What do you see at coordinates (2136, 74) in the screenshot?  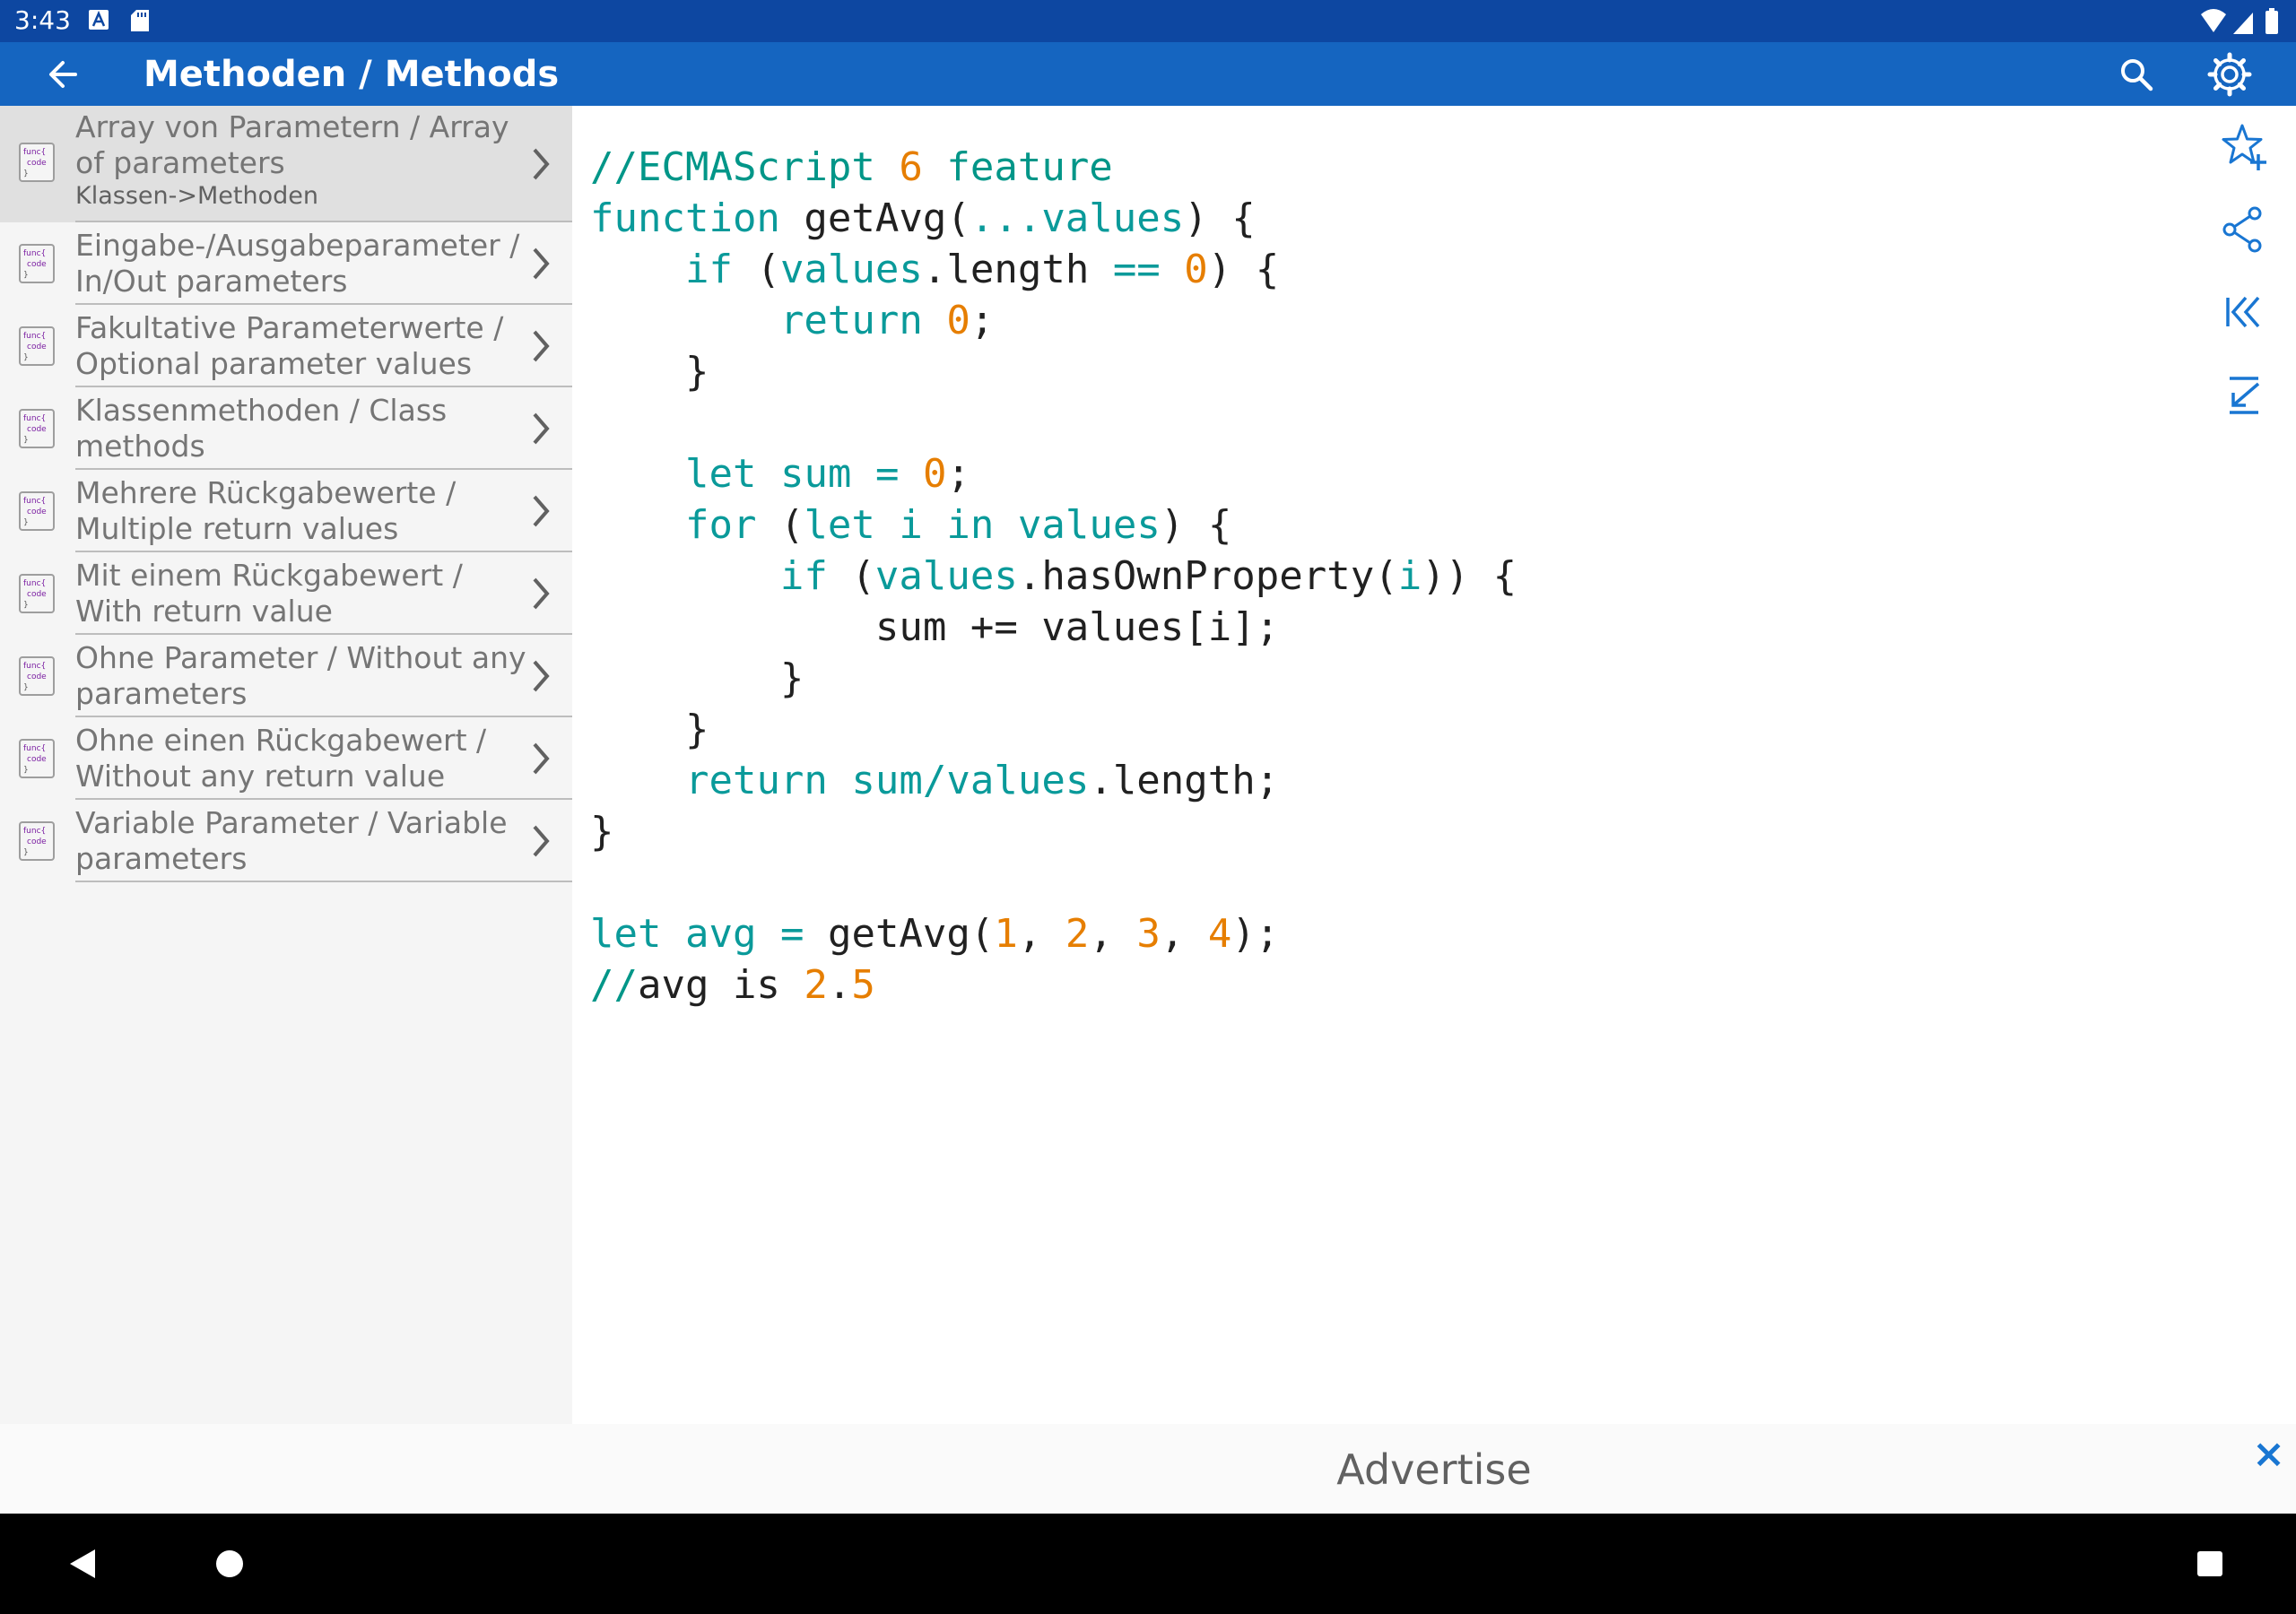 I see `search-icon` at bounding box center [2136, 74].